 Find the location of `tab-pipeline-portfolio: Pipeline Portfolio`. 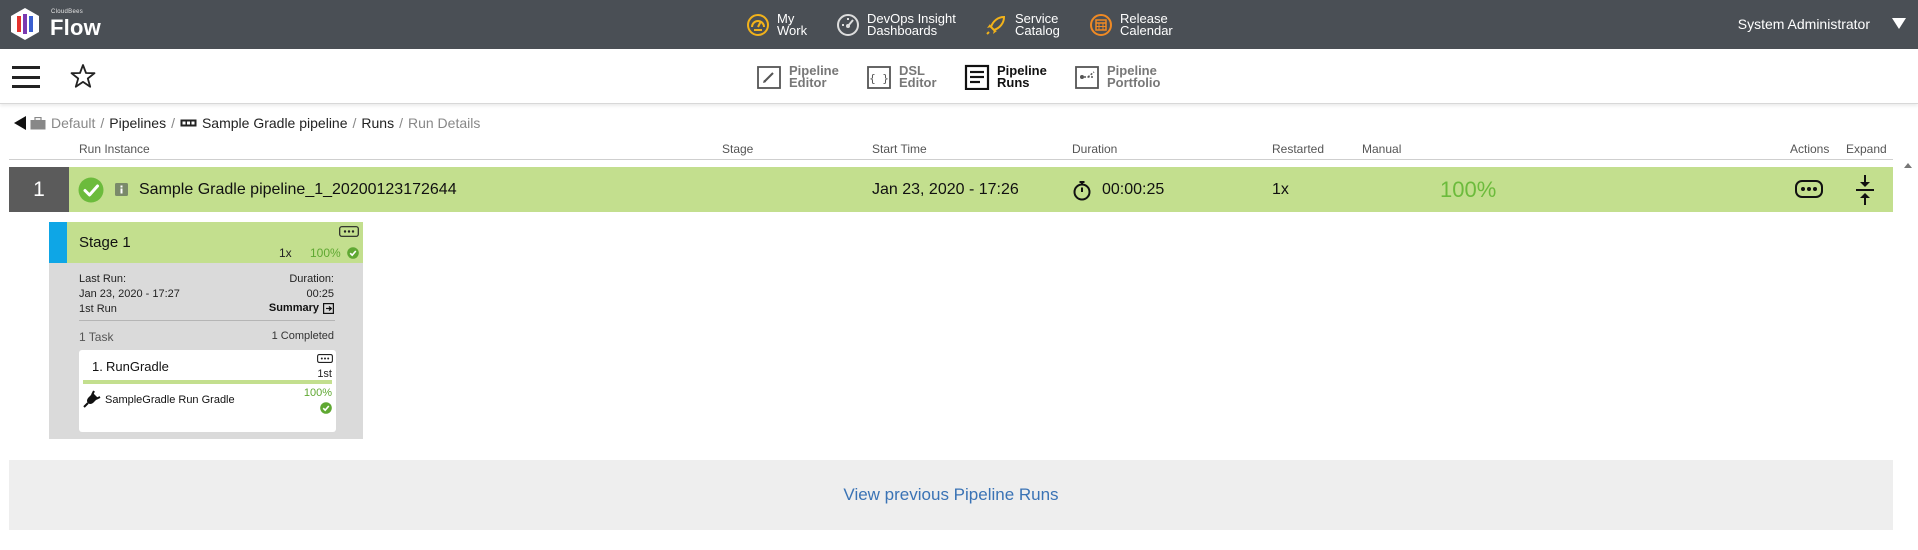

tab-pipeline-portfolio: Pipeline Portfolio is located at coordinates (1117, 77).